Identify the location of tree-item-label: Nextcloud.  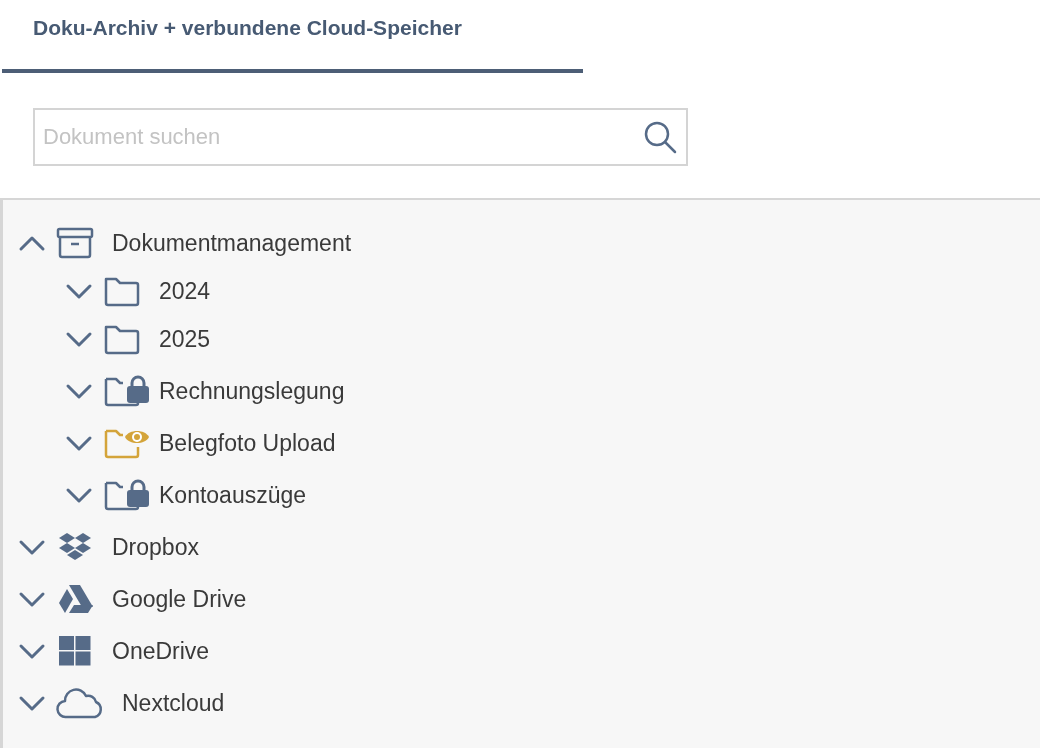
(173, 703).